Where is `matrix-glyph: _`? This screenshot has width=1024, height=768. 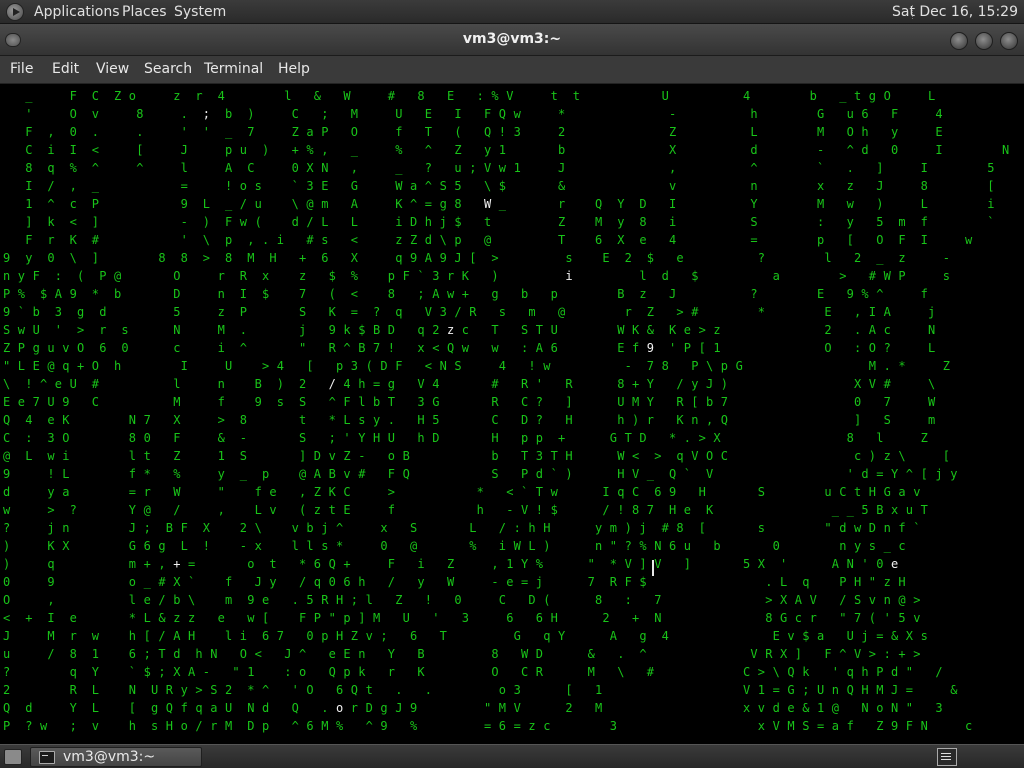 matrix-glyph: _ is located at coordinates (650, 474).